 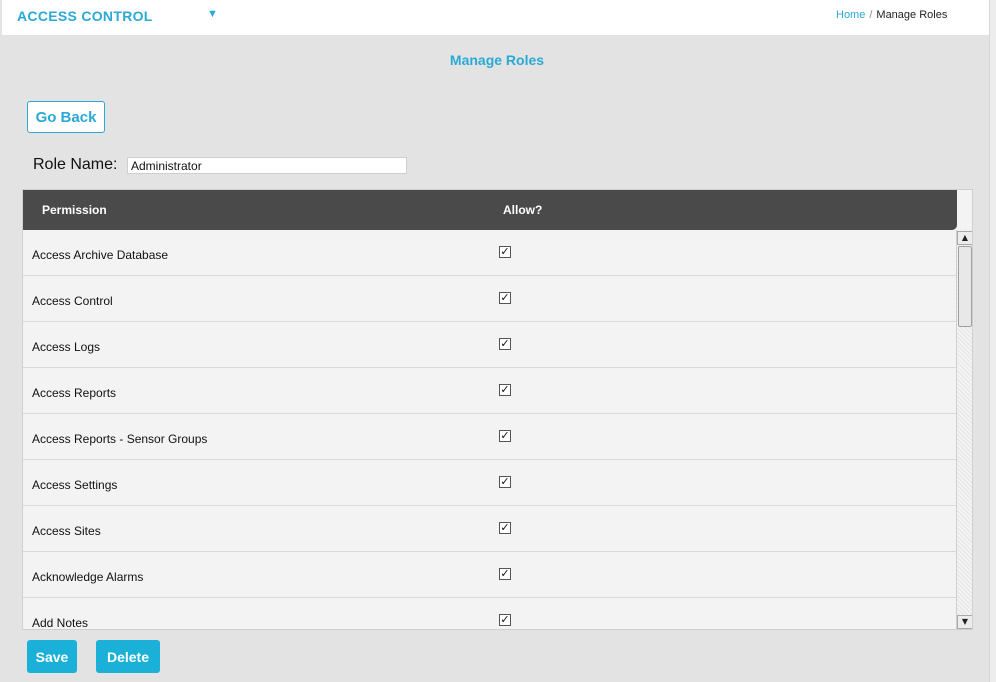 What do you see at coordinates (992, 341) in the screenshot?
I see `window-edge` at bounding box center [992, 341].